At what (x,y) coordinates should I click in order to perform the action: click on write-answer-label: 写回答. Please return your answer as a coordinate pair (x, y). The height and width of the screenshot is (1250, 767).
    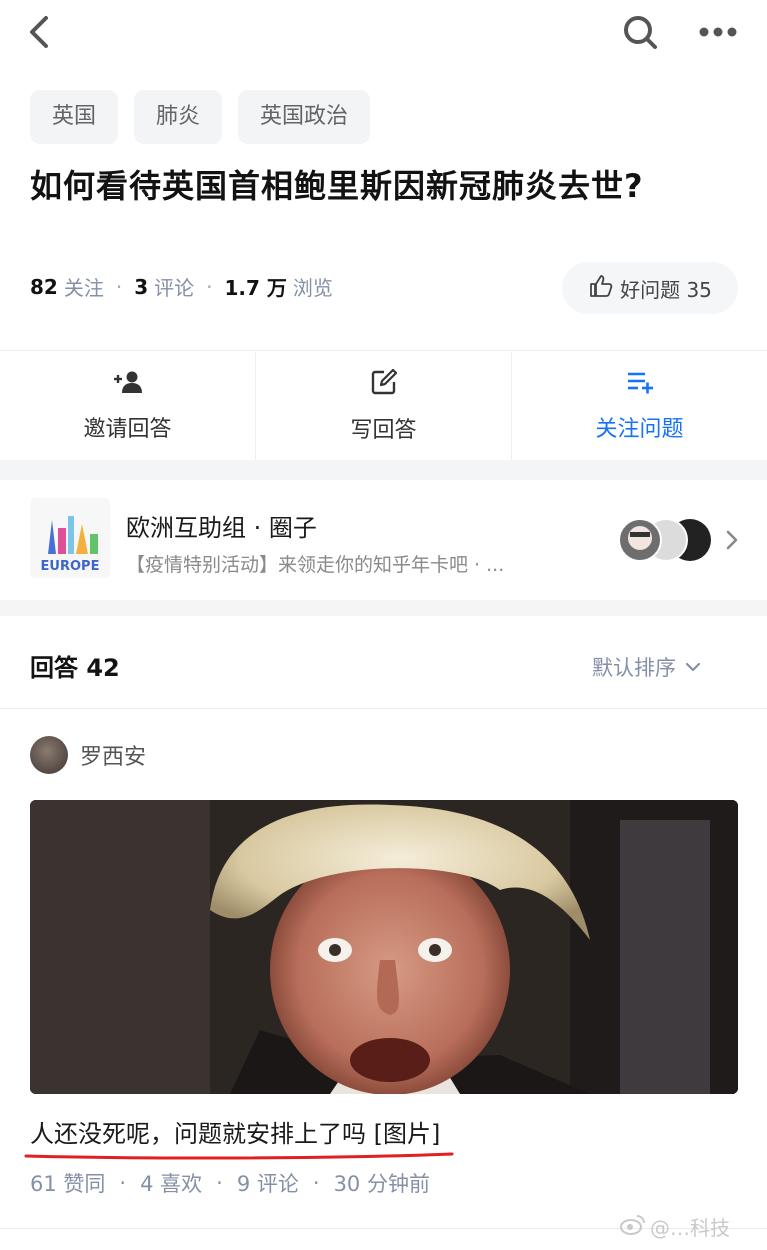
    Looking at the image, I should click on (383, 430).